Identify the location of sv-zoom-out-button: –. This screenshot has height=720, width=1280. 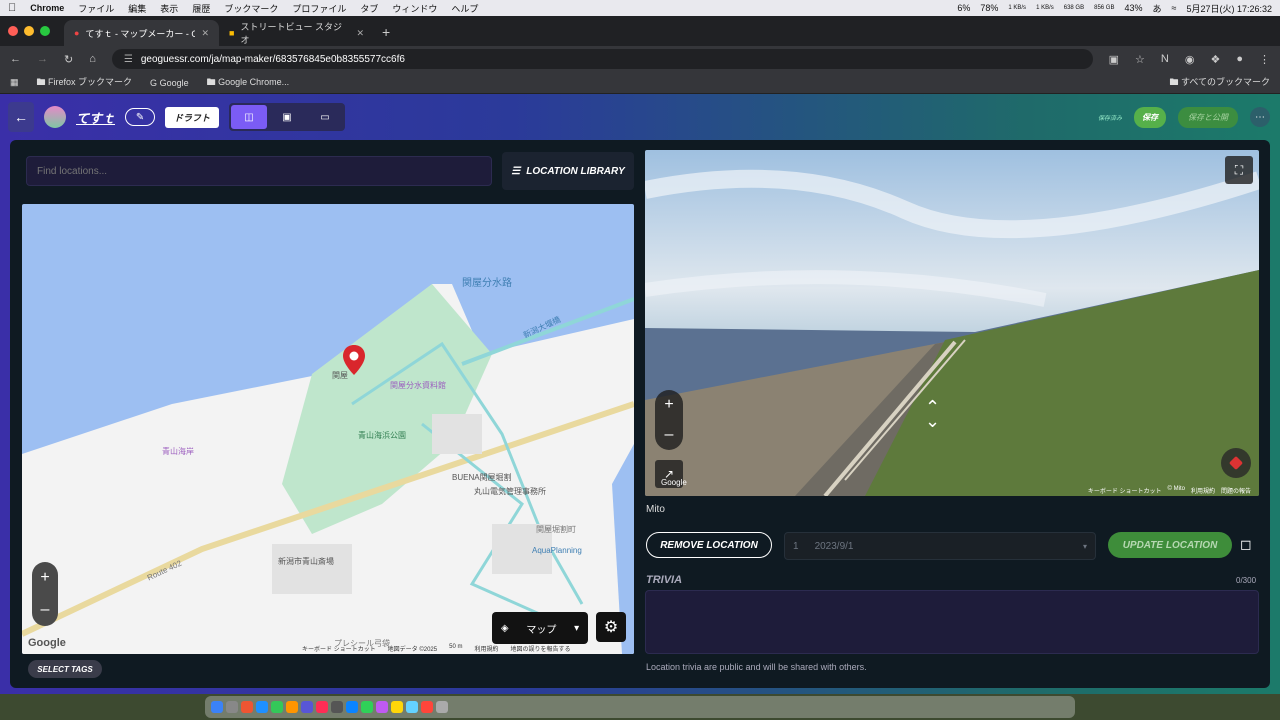
(669, 435).